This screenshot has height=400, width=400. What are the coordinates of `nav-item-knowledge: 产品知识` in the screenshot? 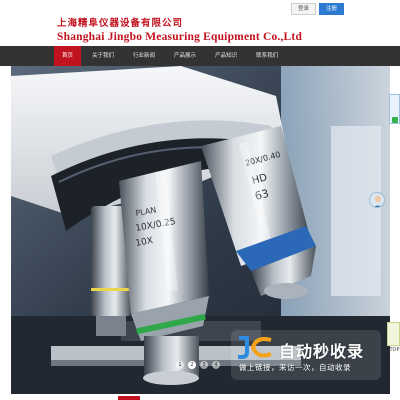 It's located at (226, 56).